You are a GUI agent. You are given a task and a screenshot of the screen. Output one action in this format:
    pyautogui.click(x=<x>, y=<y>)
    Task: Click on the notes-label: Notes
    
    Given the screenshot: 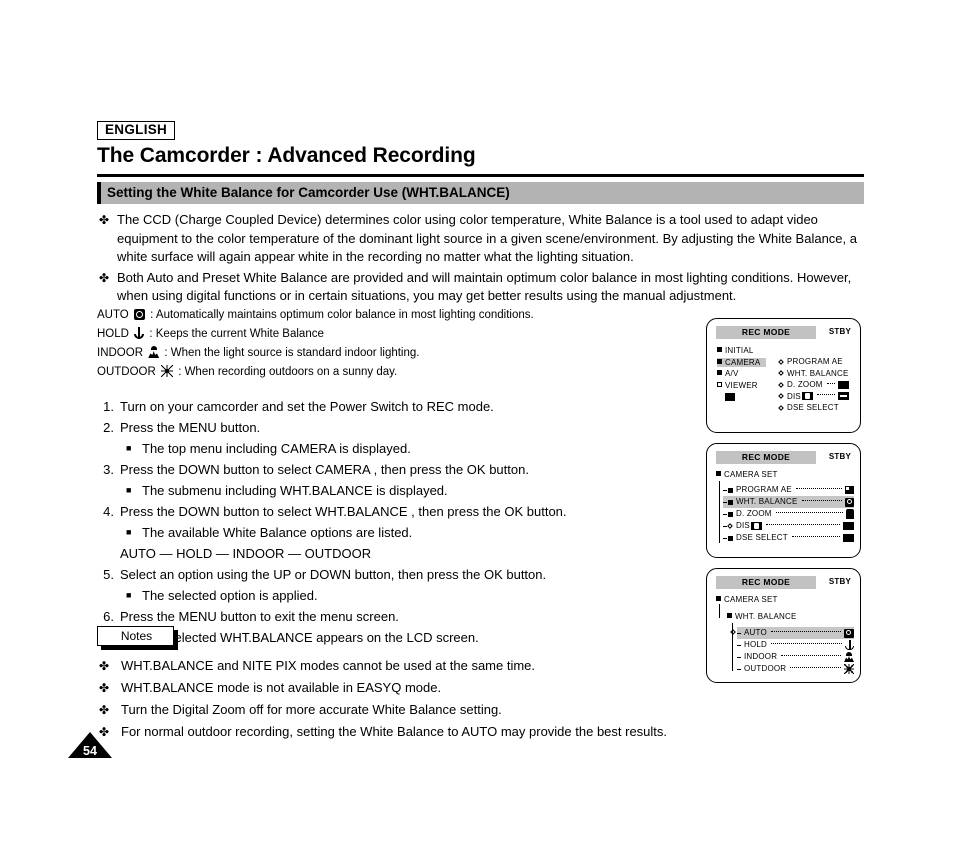 What is the action you would take?
    pyautogui.click(x=136, y=636)
    